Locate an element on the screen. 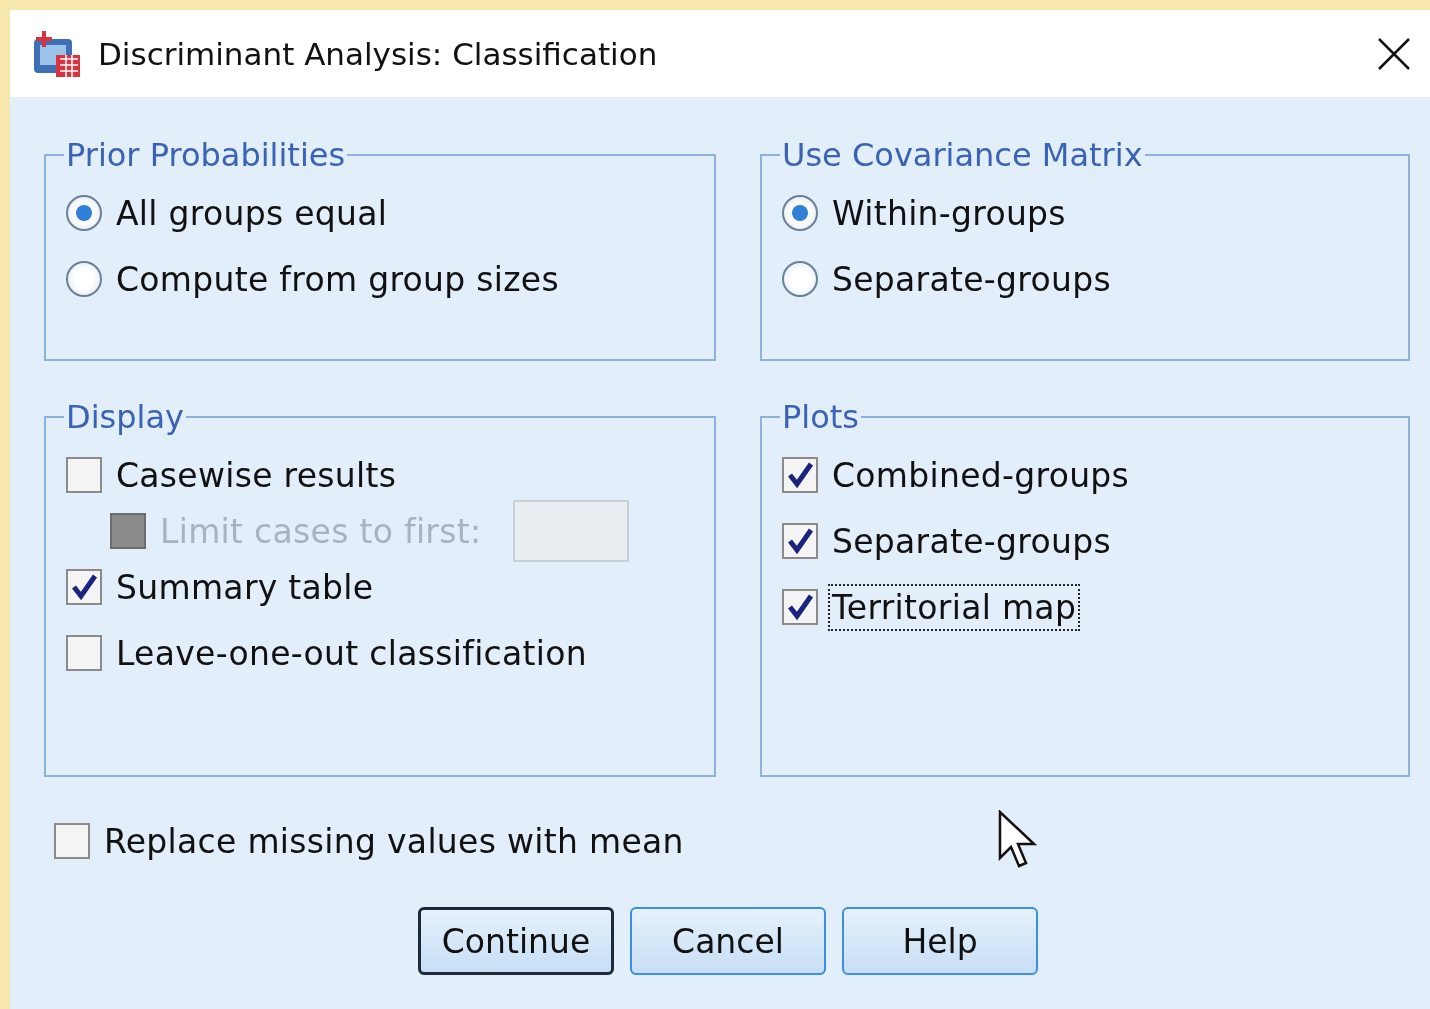 The width and height of the screenshot is (1430, 1009). option-label: Within-groups is located at coordinates (949, 213).